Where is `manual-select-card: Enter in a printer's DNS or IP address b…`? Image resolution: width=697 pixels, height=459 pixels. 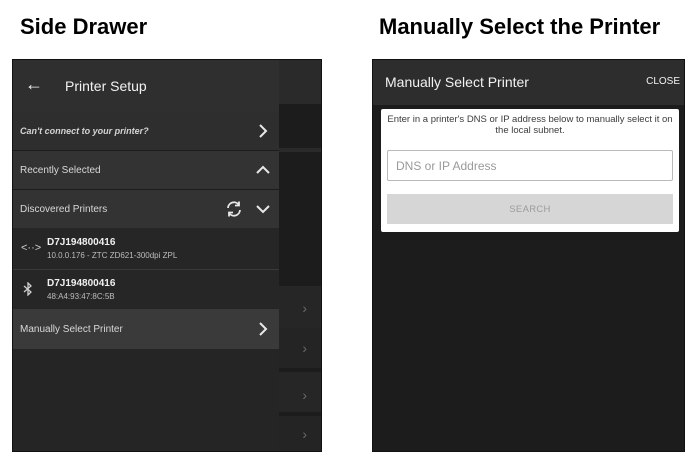 manual-select-card: Enter in a printer's DNS or IP address b… is located at coordinates (530, 170).